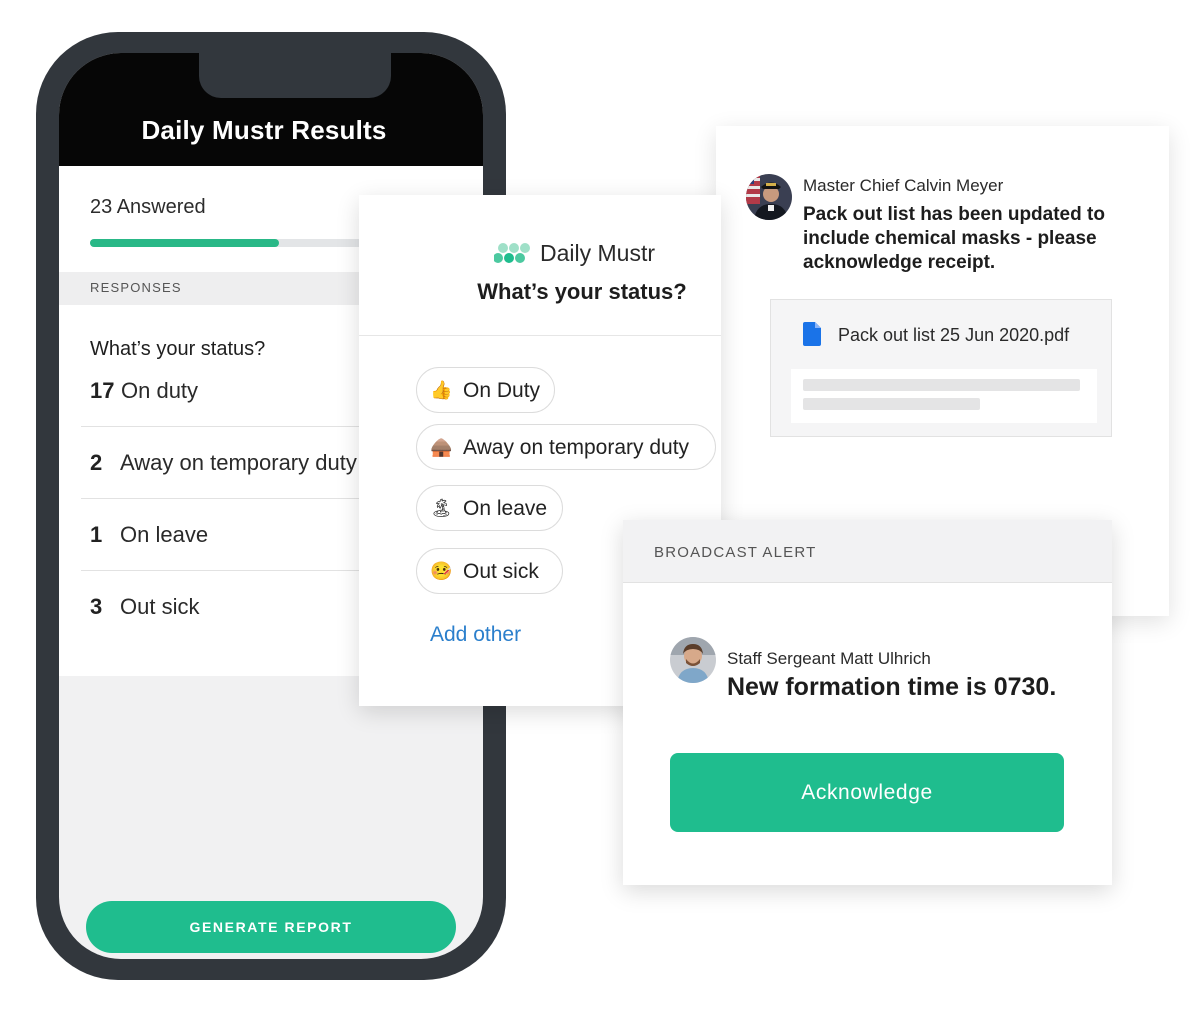  What do you see at coordinates (102, 390) in the screenshot?
I see `result-count: 17` at bounding box center [102, 390].